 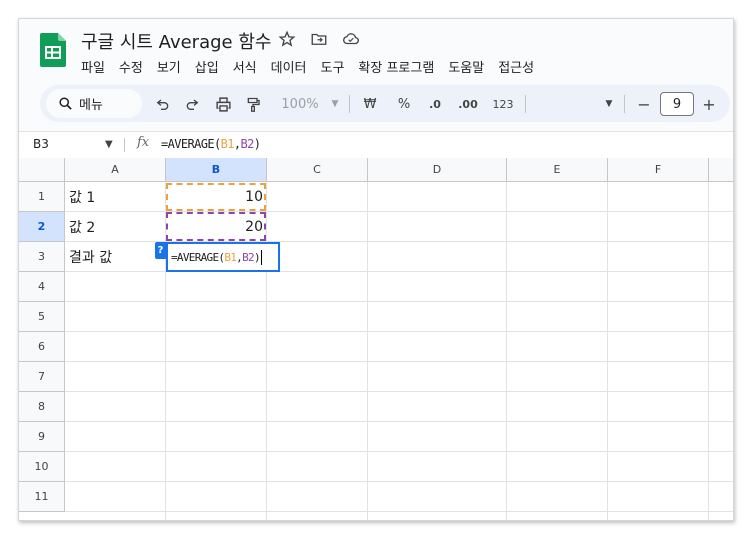 What do you see at coordinates (658, 170) in the screenshot?
I see `column-header-f: F` at bounding box center [658, 170].